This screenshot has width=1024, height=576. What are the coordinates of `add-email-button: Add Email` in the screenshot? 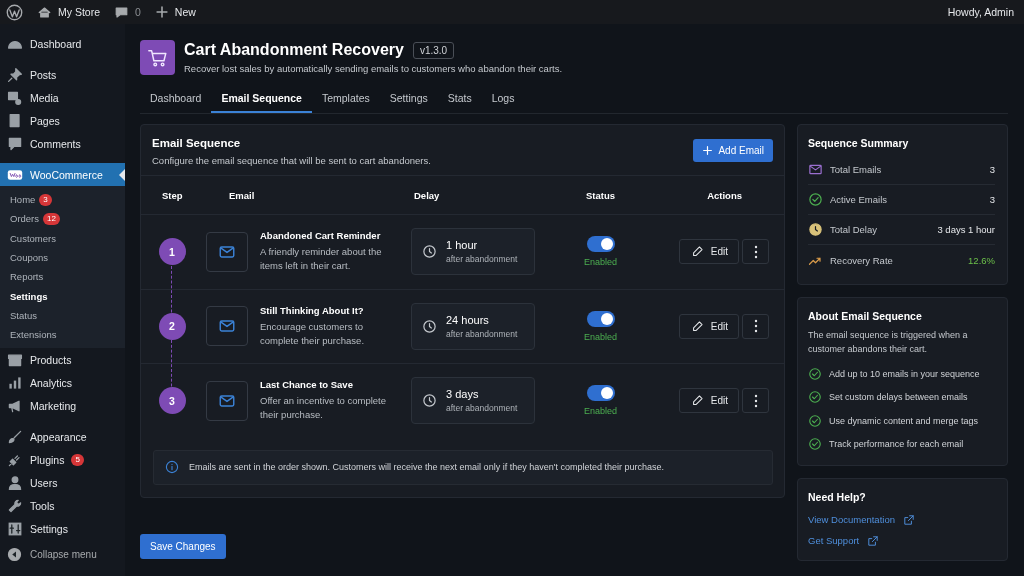 It's located at (733, 150).